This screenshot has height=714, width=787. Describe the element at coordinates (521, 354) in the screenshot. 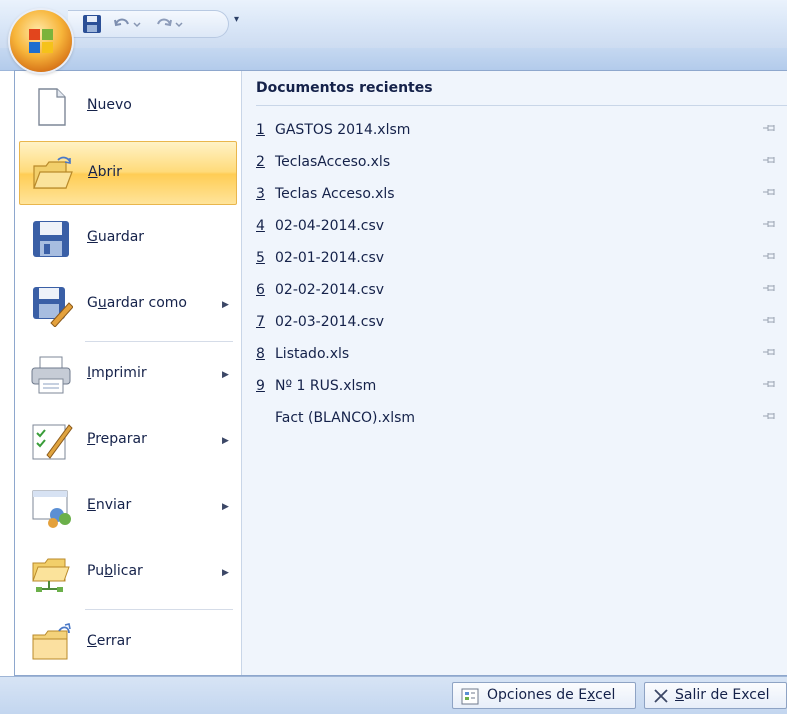

I see `recent-document-item: 8 Listado.xls` at that location.